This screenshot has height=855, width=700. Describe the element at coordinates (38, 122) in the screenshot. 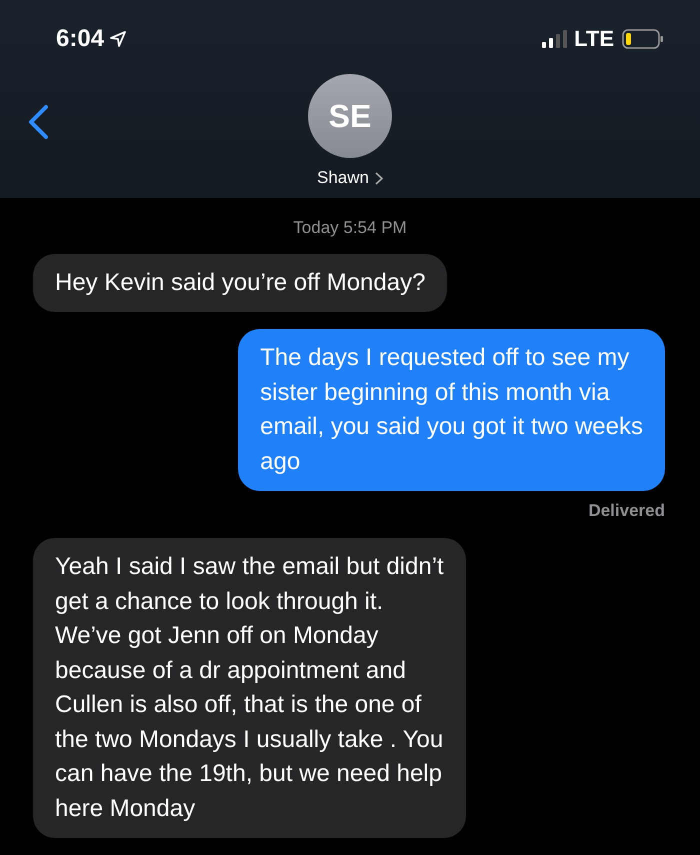

I see `back-button` at that location.